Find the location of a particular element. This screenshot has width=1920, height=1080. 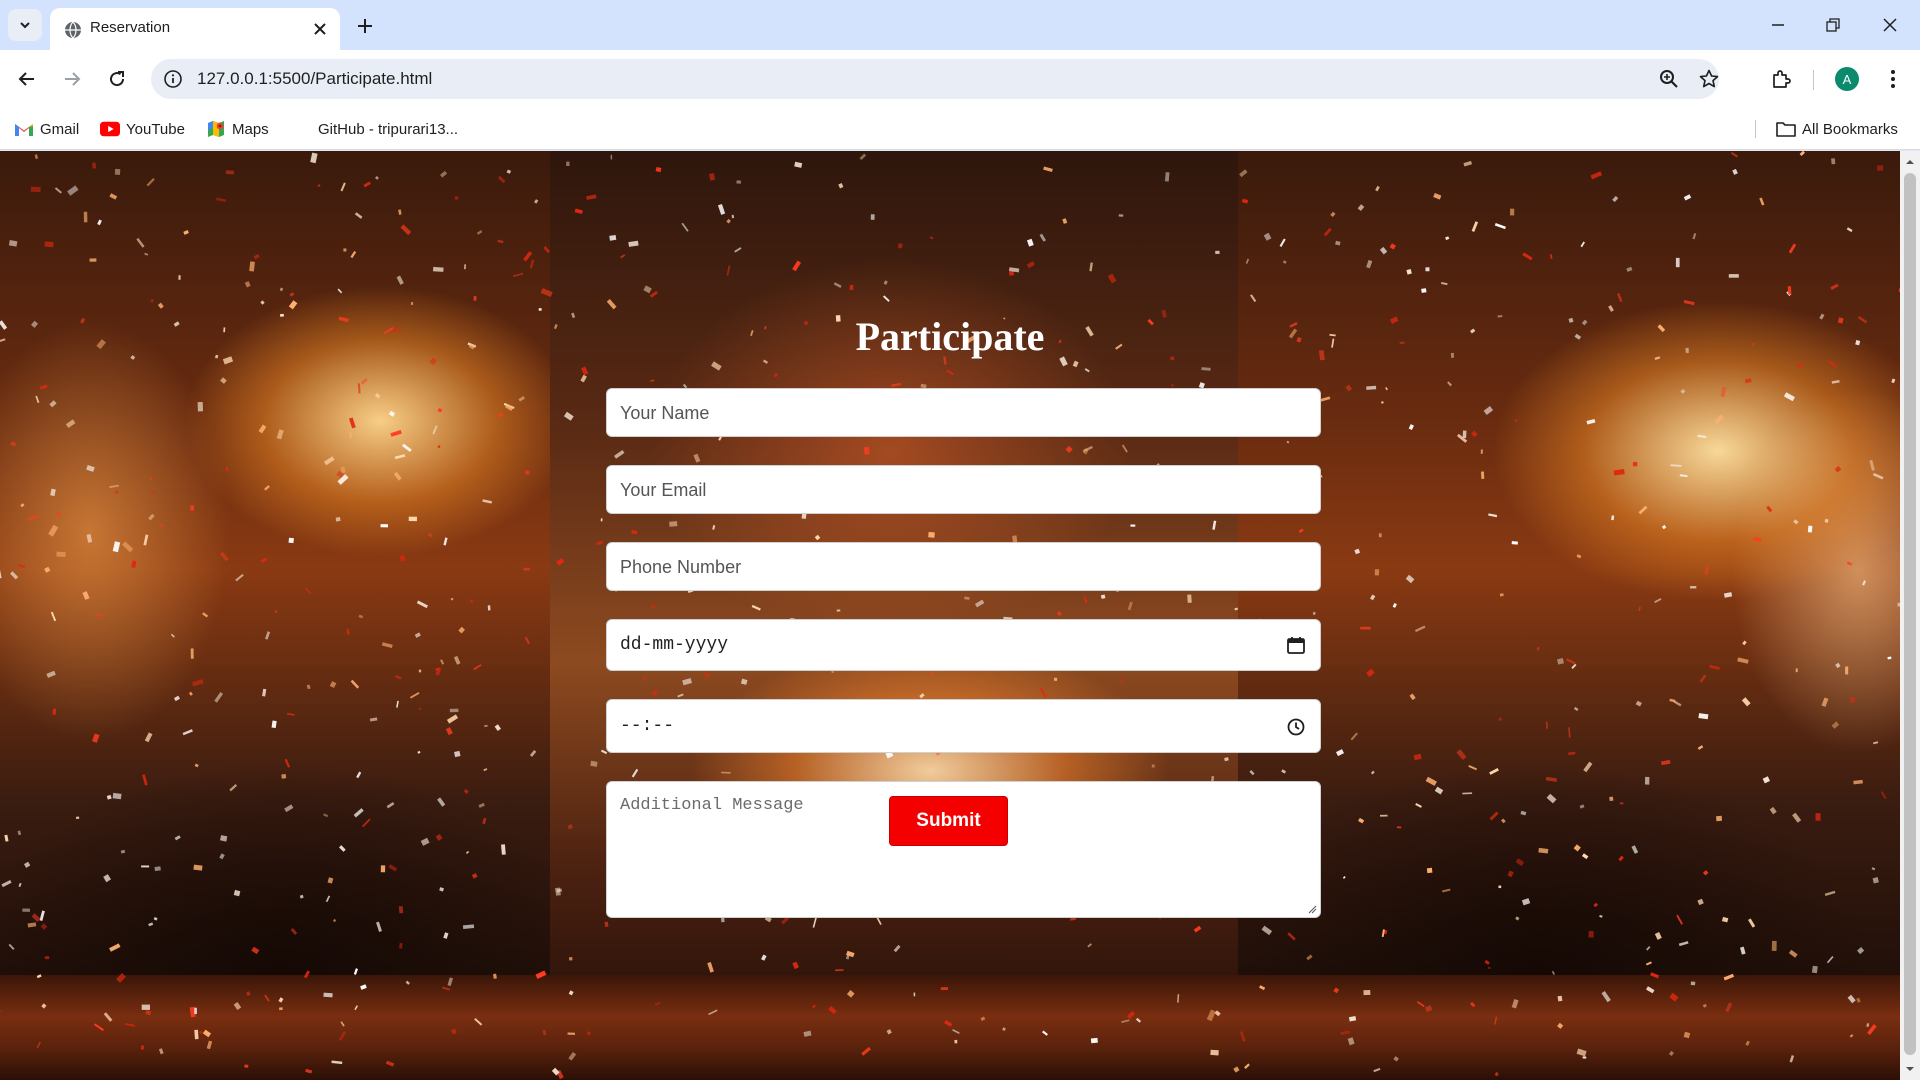

page-scrollbar is located at coordinates (1910, 615).